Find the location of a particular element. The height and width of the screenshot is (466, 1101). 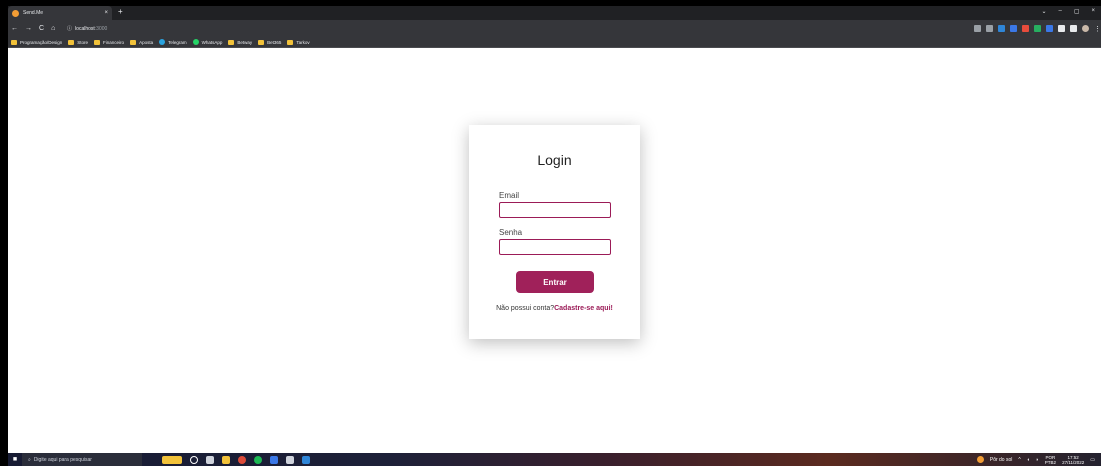

clock: 17:52 27/11/2022 is located at coordinates (1073, 460).